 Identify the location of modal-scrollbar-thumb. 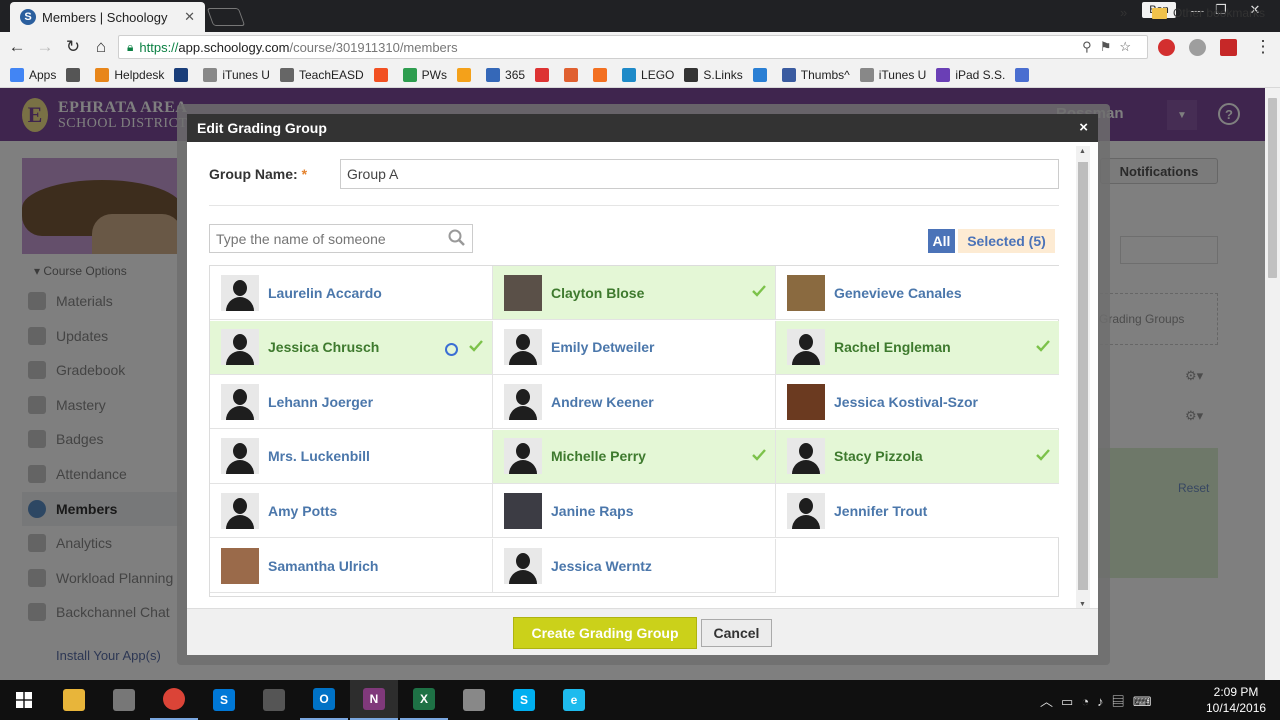
(1083, 376).